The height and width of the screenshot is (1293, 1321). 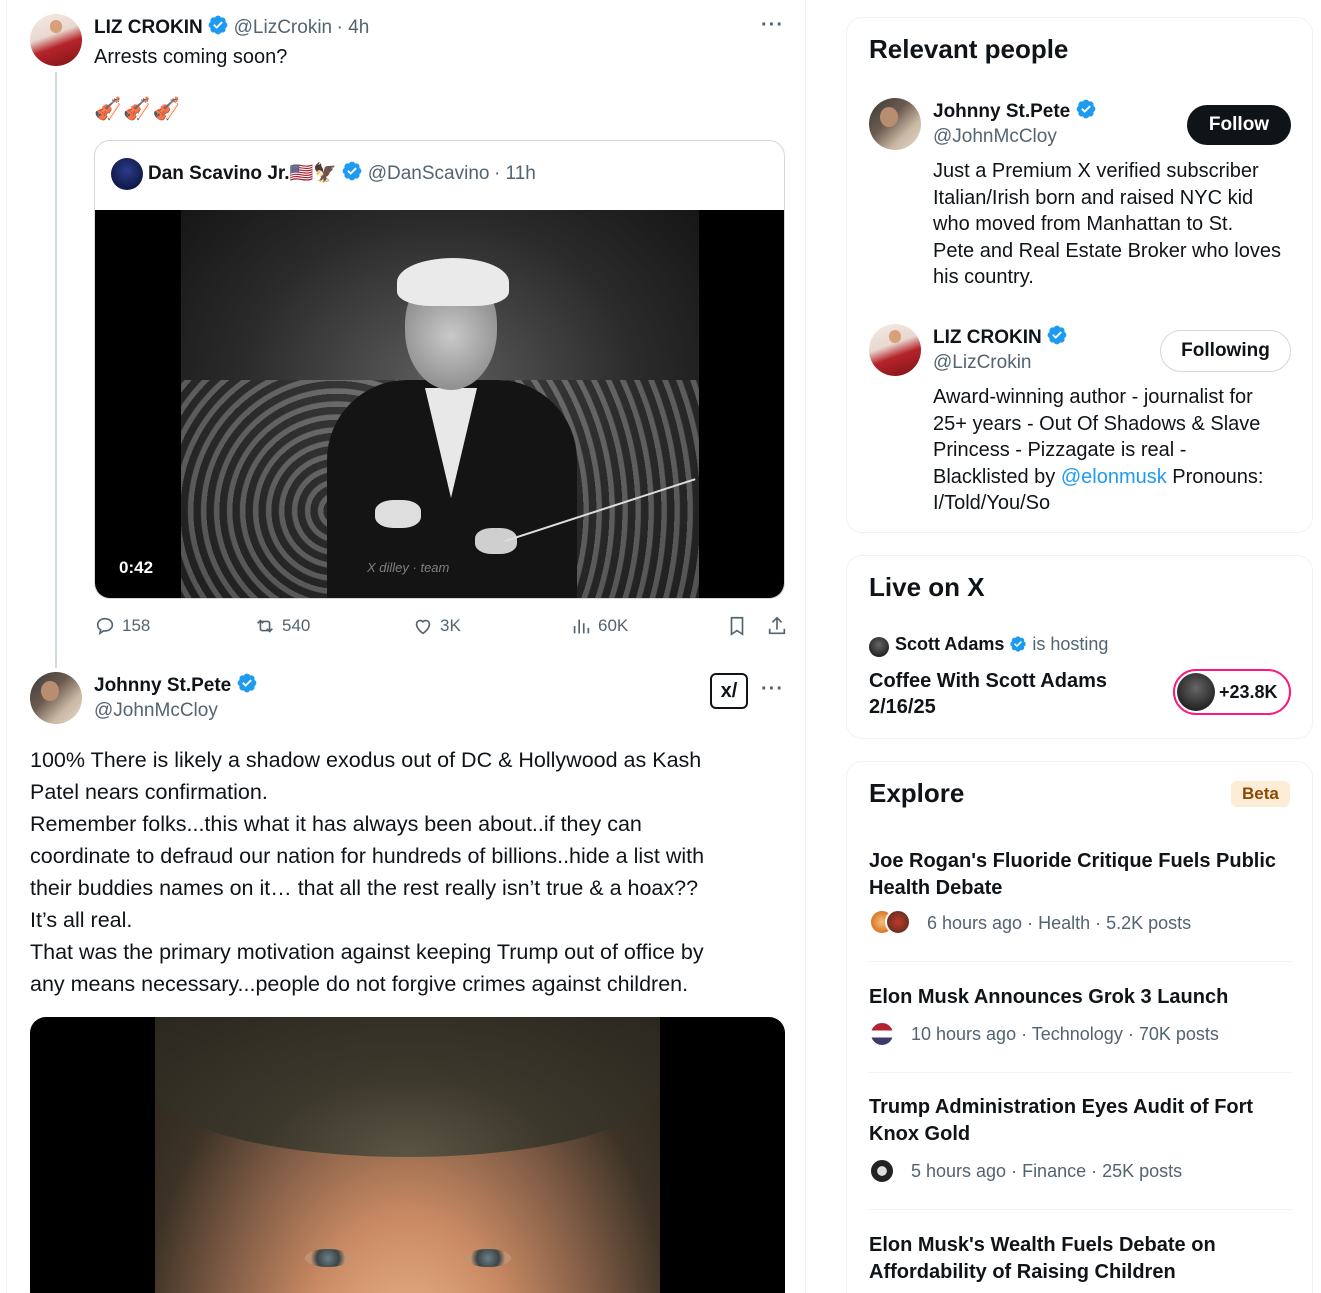 What do you see at coordinates (105, 626) in the screenshot?
I see `reply-icon` at bounding box center [105, 626].